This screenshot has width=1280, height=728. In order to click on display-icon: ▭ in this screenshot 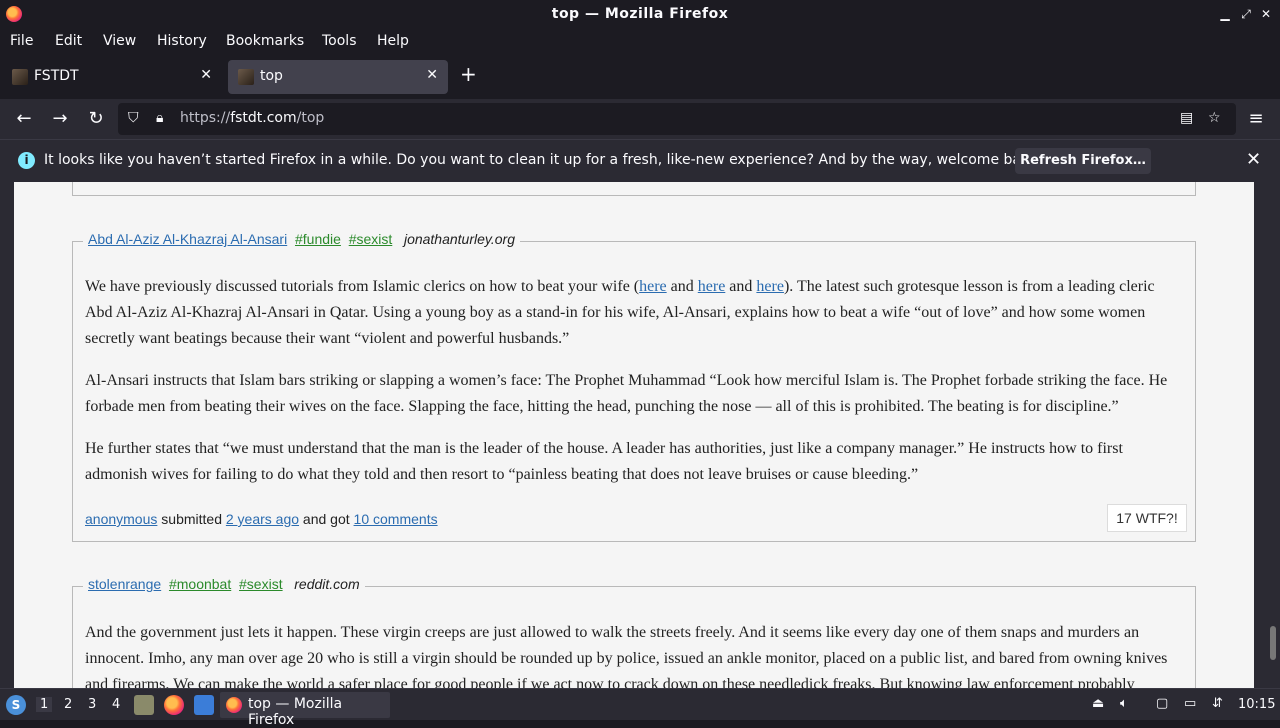, I will do `click(1190, 703)`.